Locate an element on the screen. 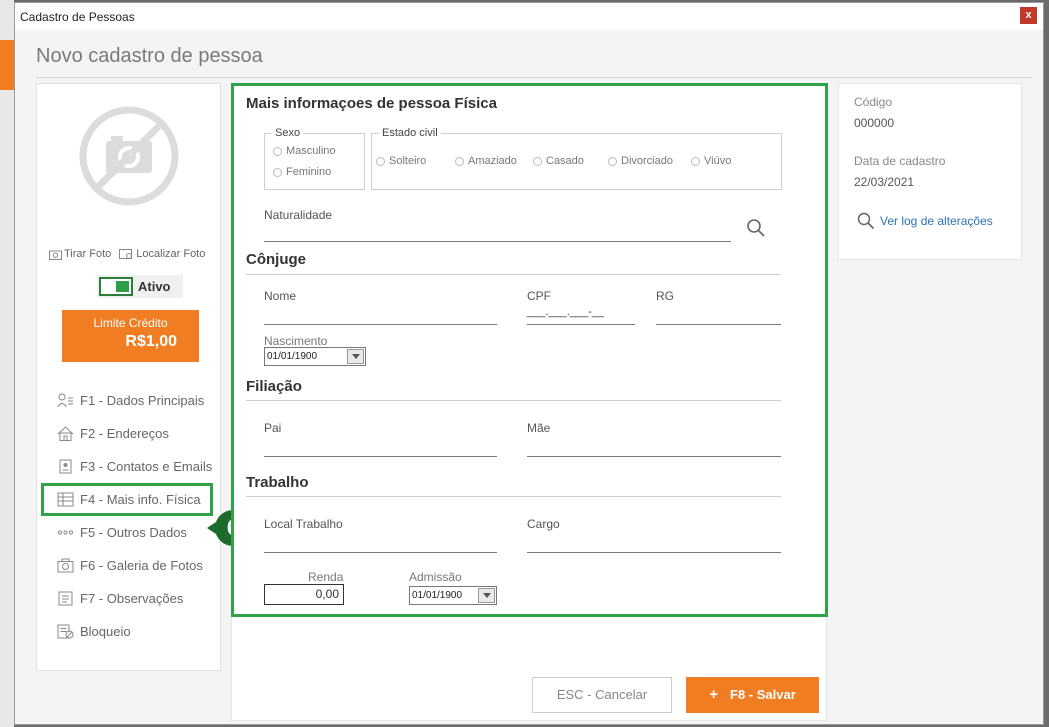  radio-feminino: Feminino is located at coordinates (302, 172).